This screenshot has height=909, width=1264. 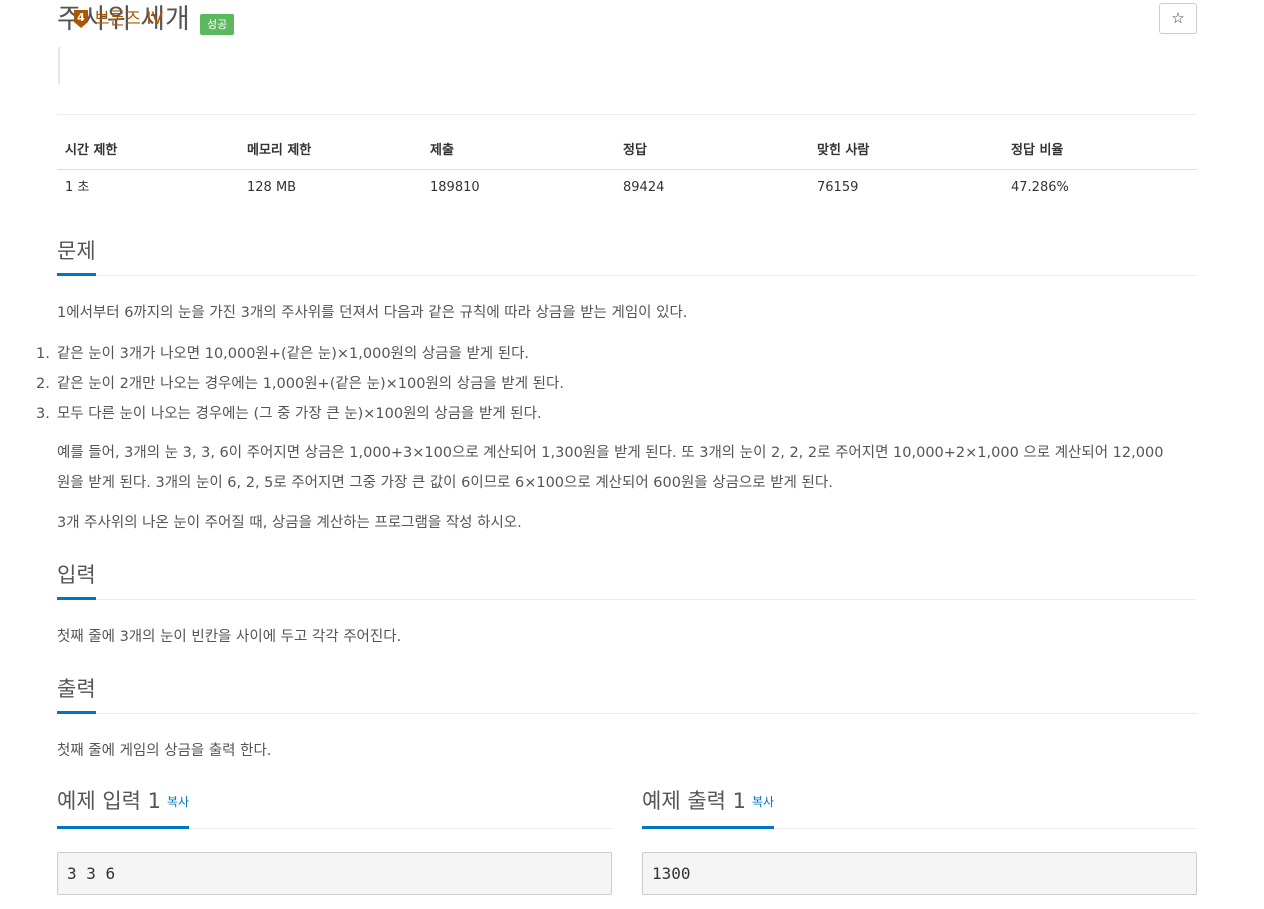 What do you see at coordinates (91, 873) in the screenshot?
I see `sample-input-value: 3 3 6` at bounding box center [91, 873].